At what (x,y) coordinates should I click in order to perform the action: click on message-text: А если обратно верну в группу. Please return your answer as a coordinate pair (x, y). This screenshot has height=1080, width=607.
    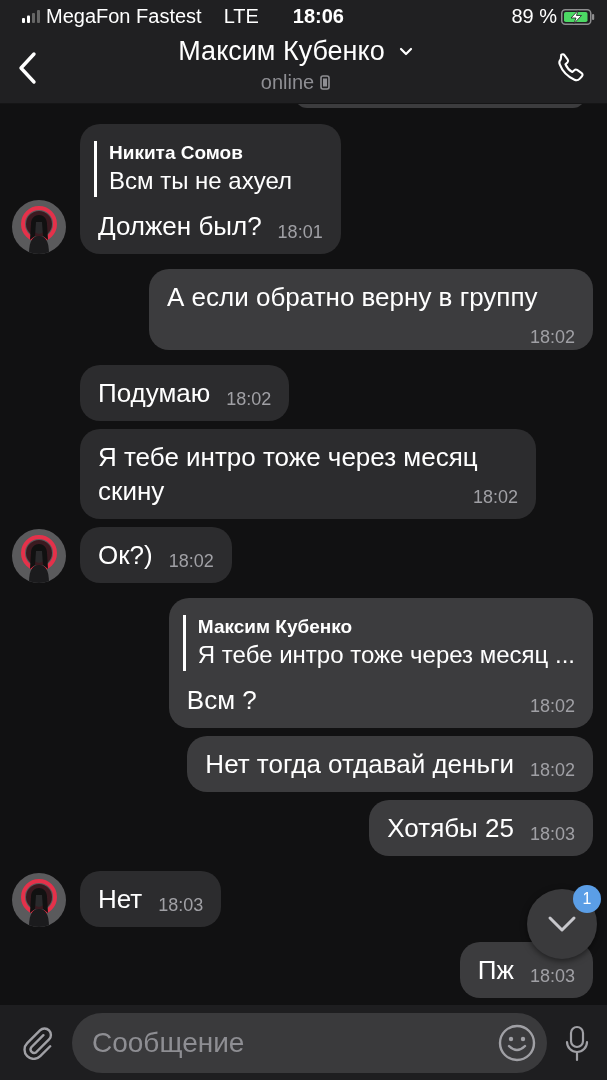
    Looking at the image, I should click on (352, 297).